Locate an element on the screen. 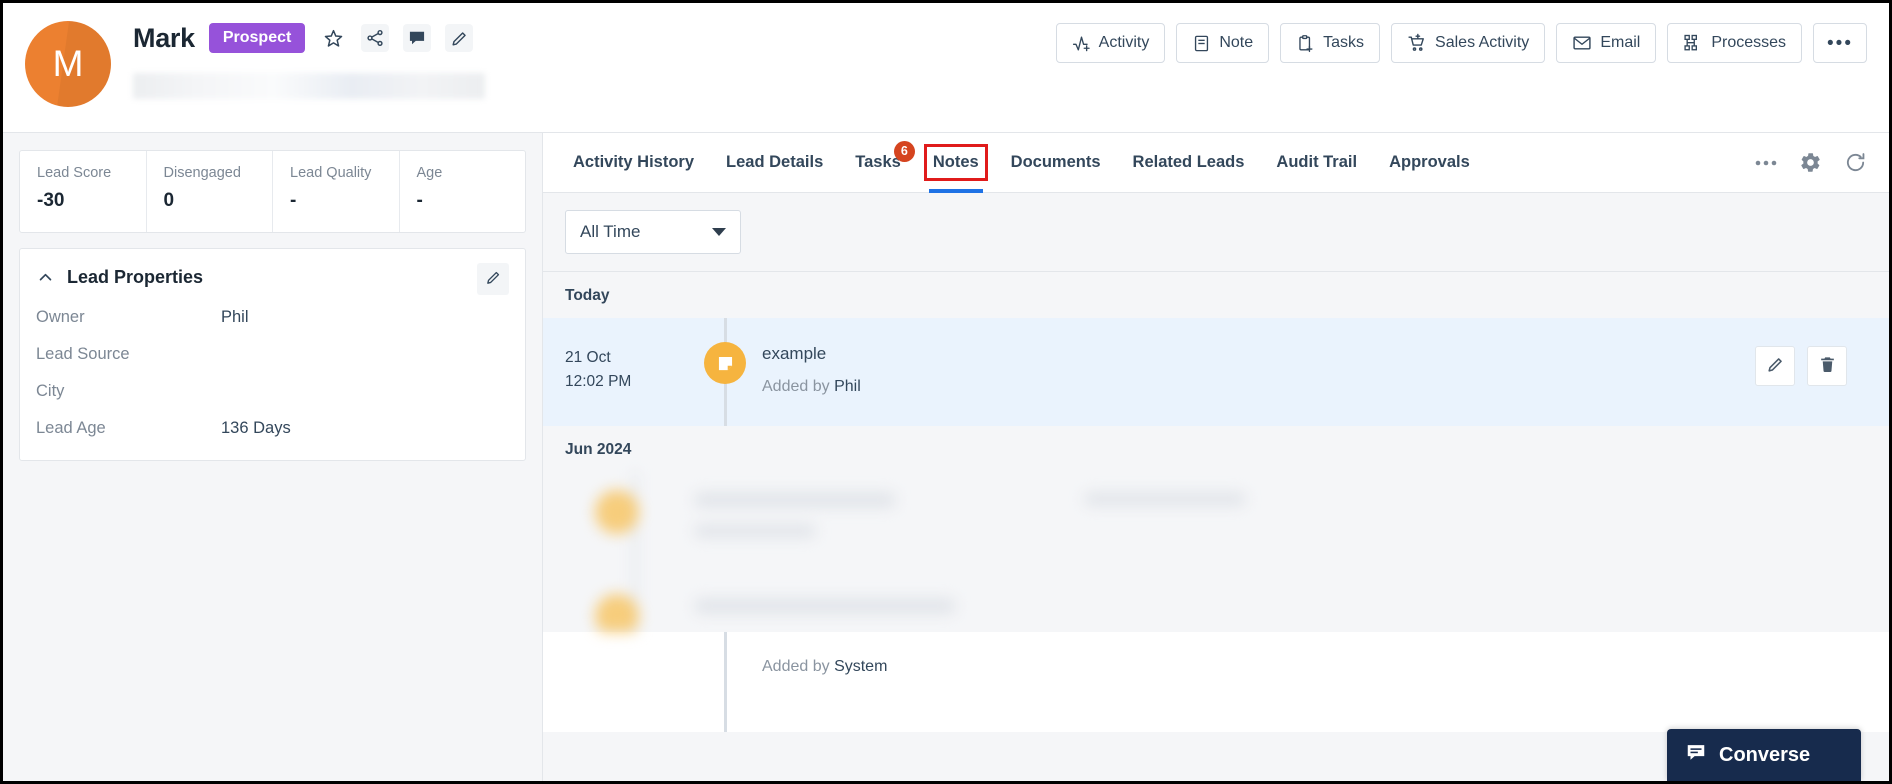 The image size is (1892, 784). activity-button: Activity is located at coordinates (1110, 43).